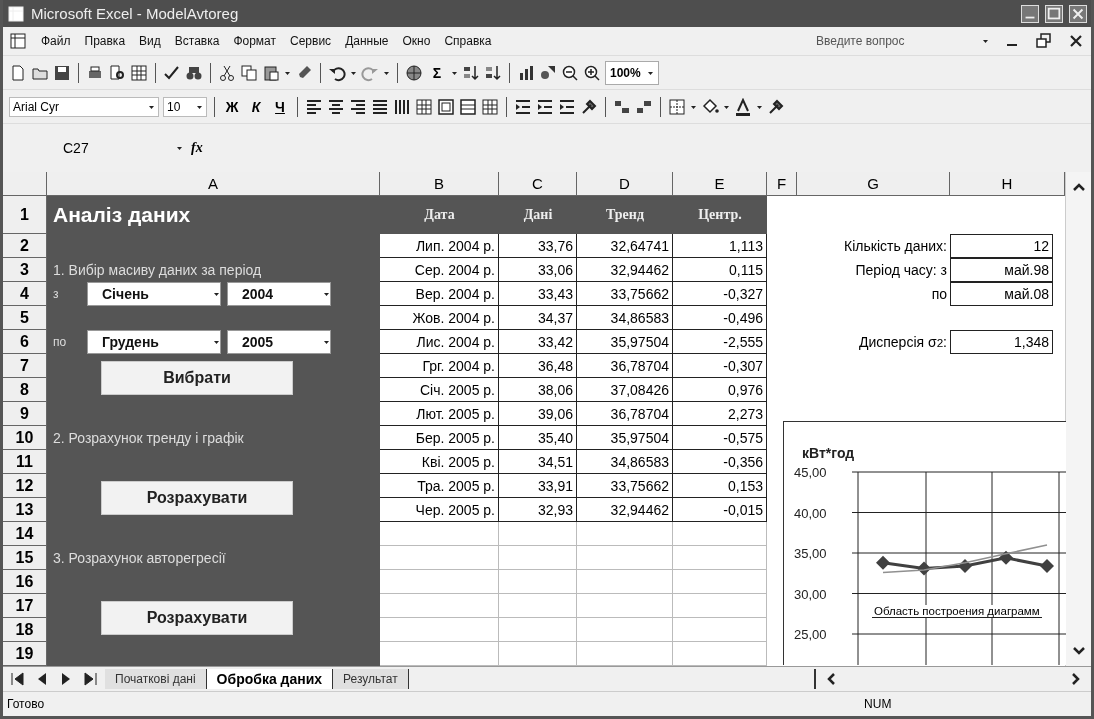  I want to click on row-header: 6, so click(25, 342).